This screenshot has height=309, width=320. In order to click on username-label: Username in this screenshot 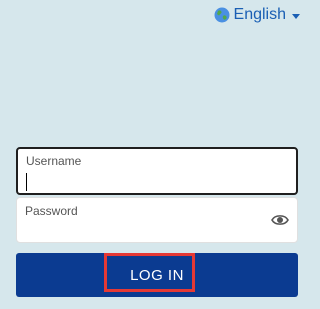, I will do `click(54, 161)`.